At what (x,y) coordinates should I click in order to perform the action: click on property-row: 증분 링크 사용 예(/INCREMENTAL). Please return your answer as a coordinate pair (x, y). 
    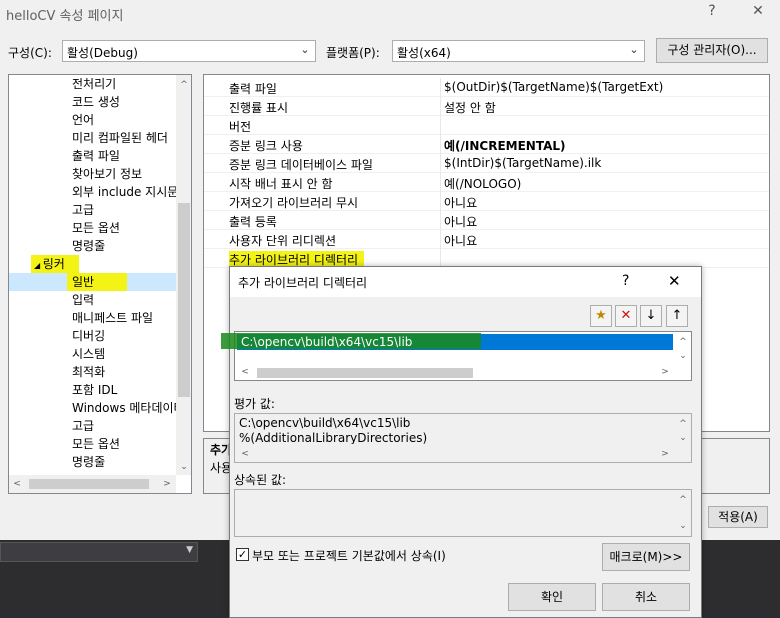
    Looking at the image, I should click on (486, 144).